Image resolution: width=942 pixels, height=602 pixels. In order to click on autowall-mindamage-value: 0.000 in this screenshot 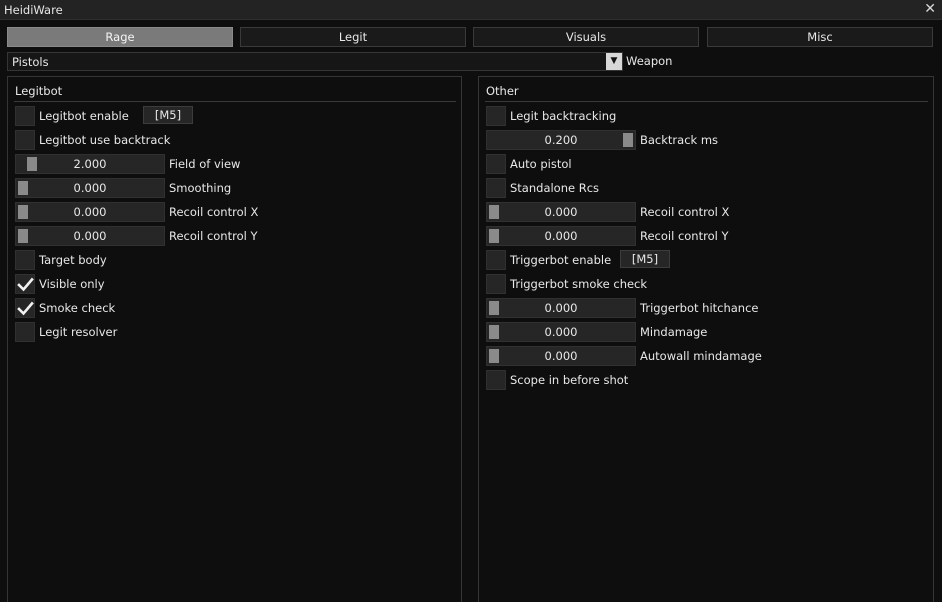, I will do `click(561, 356)`.